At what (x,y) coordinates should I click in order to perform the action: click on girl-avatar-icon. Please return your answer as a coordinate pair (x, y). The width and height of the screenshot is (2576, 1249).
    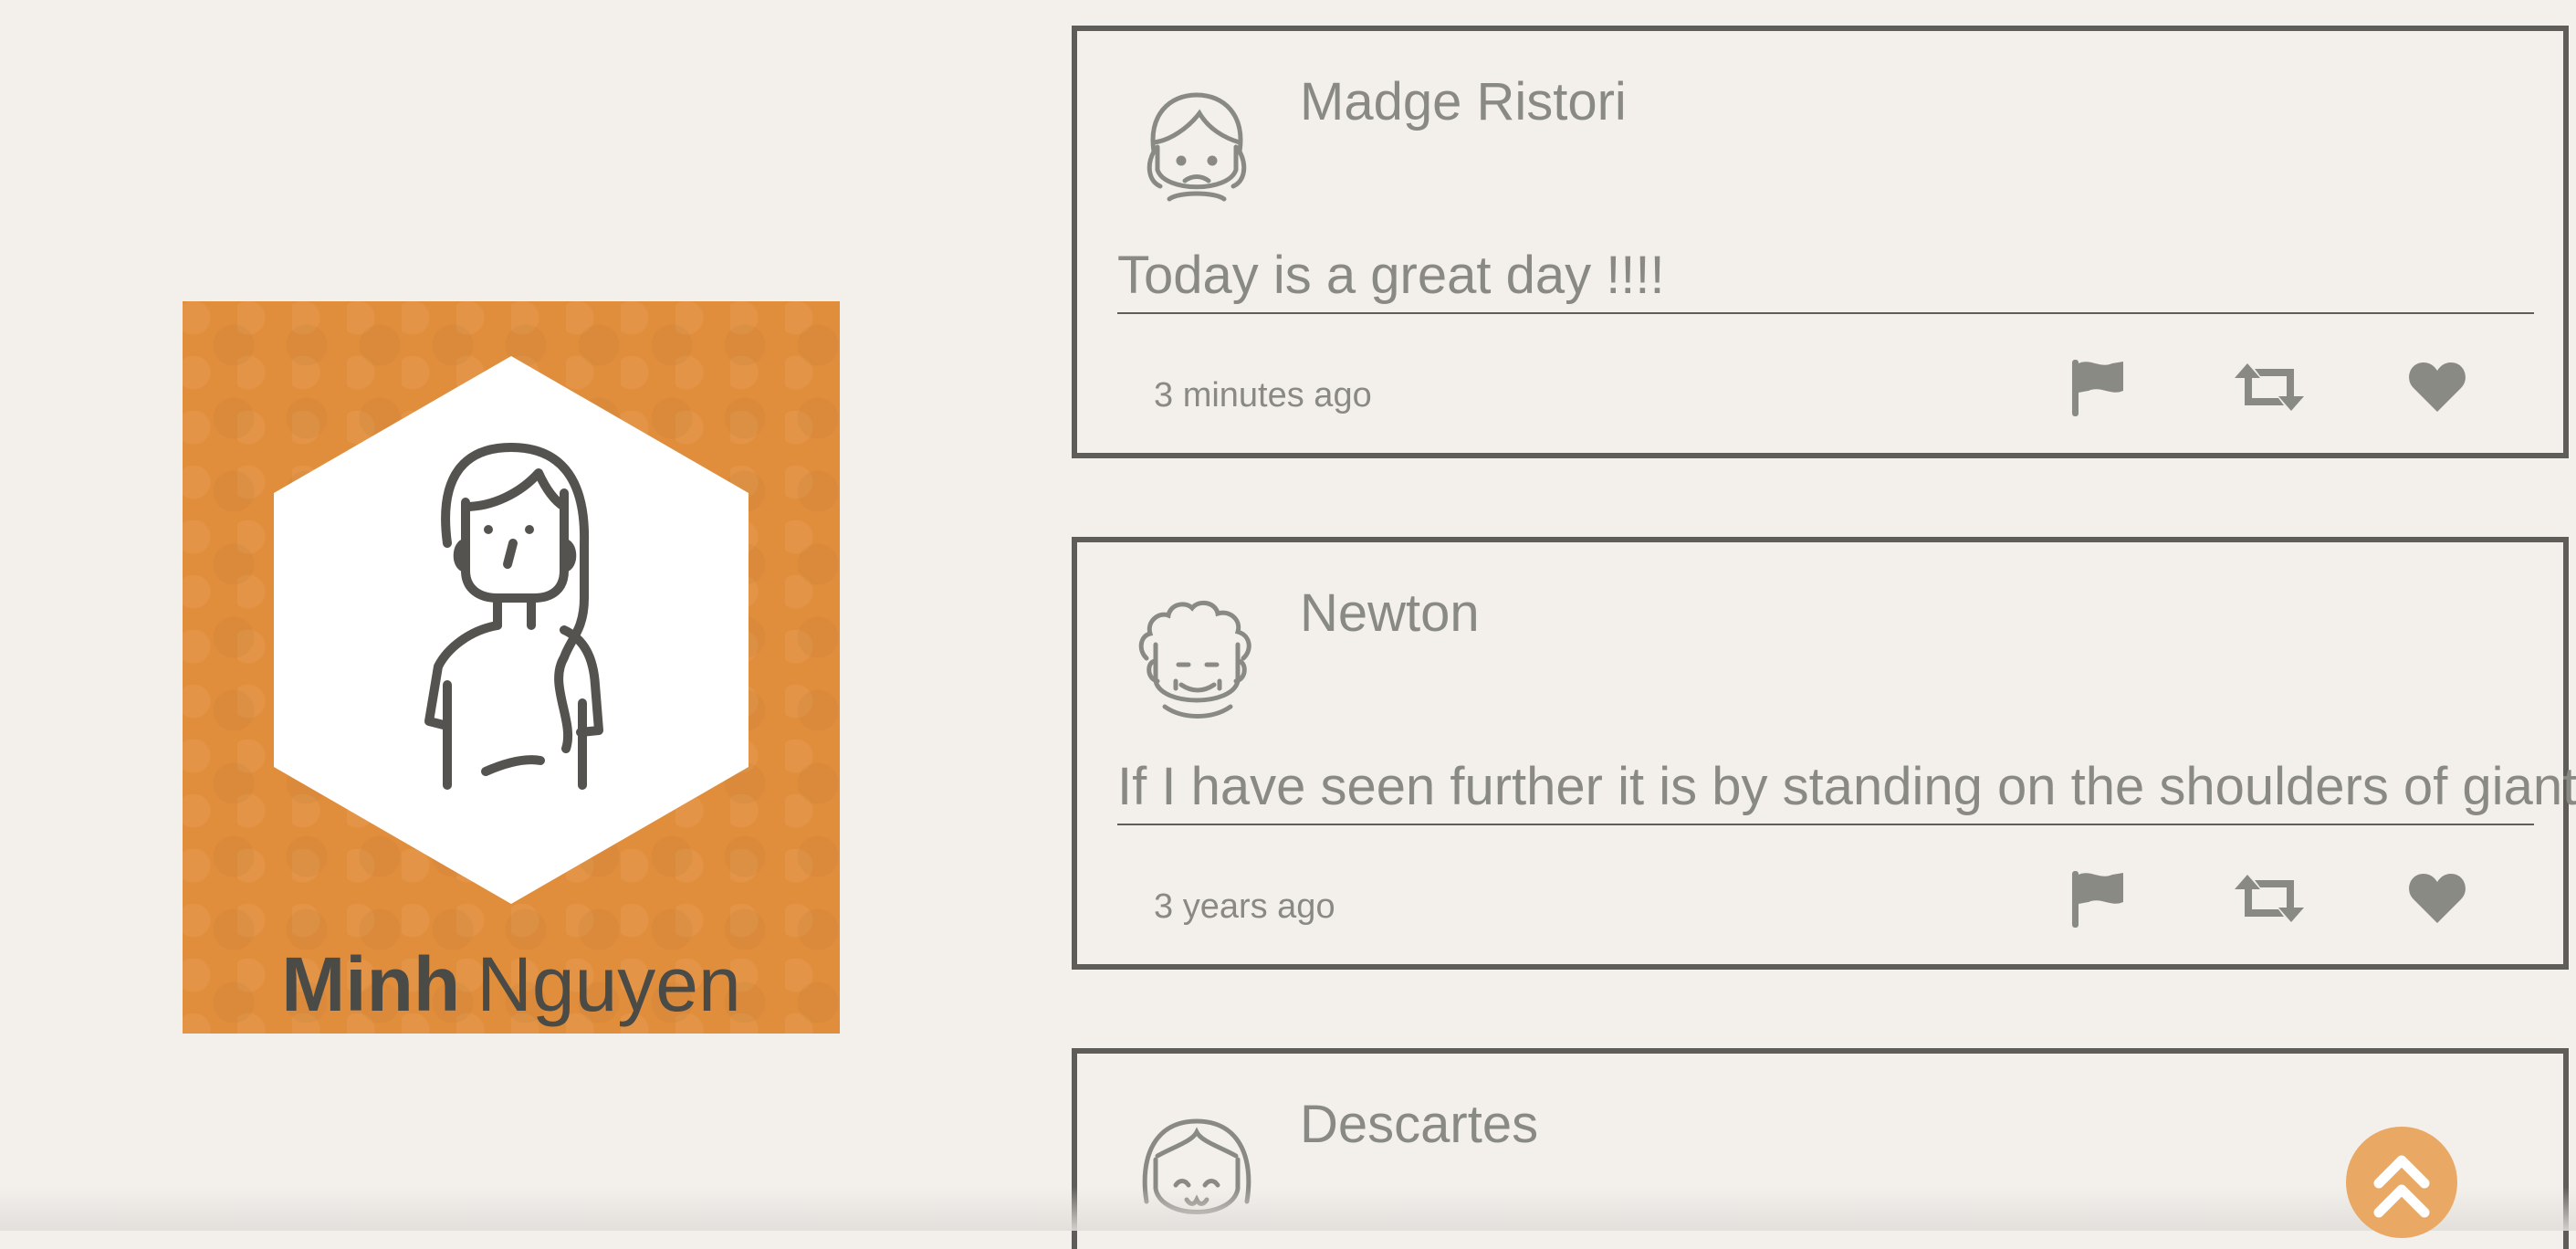
    Looking at the image, I should click on (1197, 147).